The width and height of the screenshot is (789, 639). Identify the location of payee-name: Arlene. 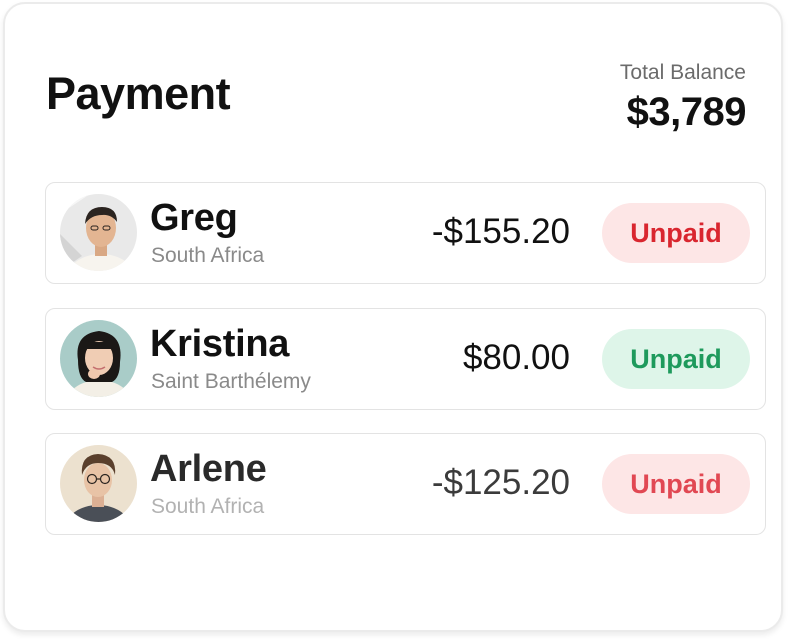
(208, 469).